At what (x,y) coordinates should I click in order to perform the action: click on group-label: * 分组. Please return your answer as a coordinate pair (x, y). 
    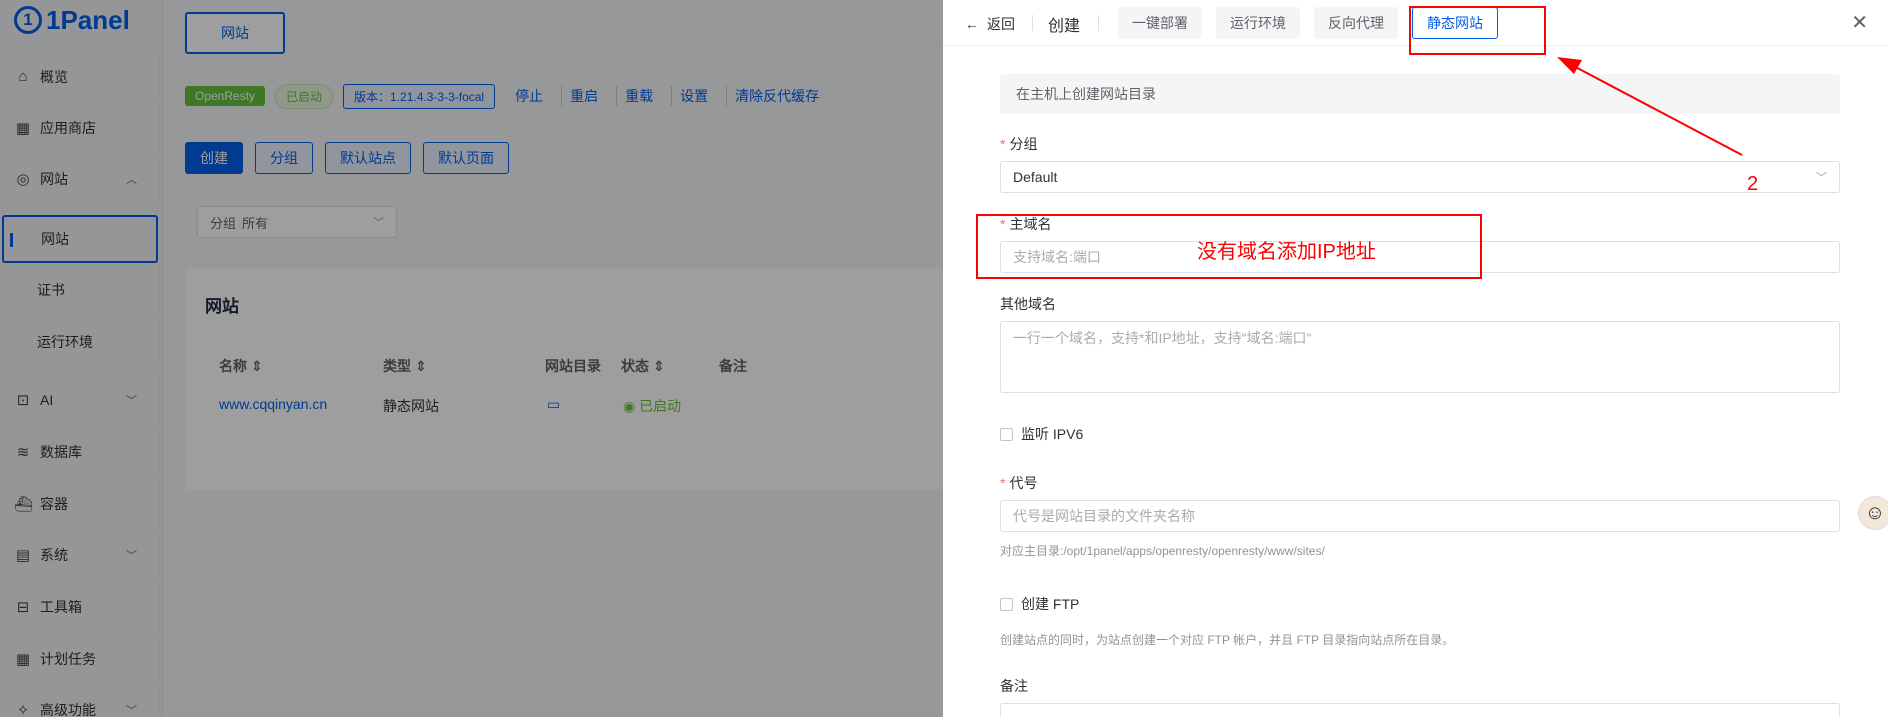
    Looking at the image, I should click on (1019, 144).